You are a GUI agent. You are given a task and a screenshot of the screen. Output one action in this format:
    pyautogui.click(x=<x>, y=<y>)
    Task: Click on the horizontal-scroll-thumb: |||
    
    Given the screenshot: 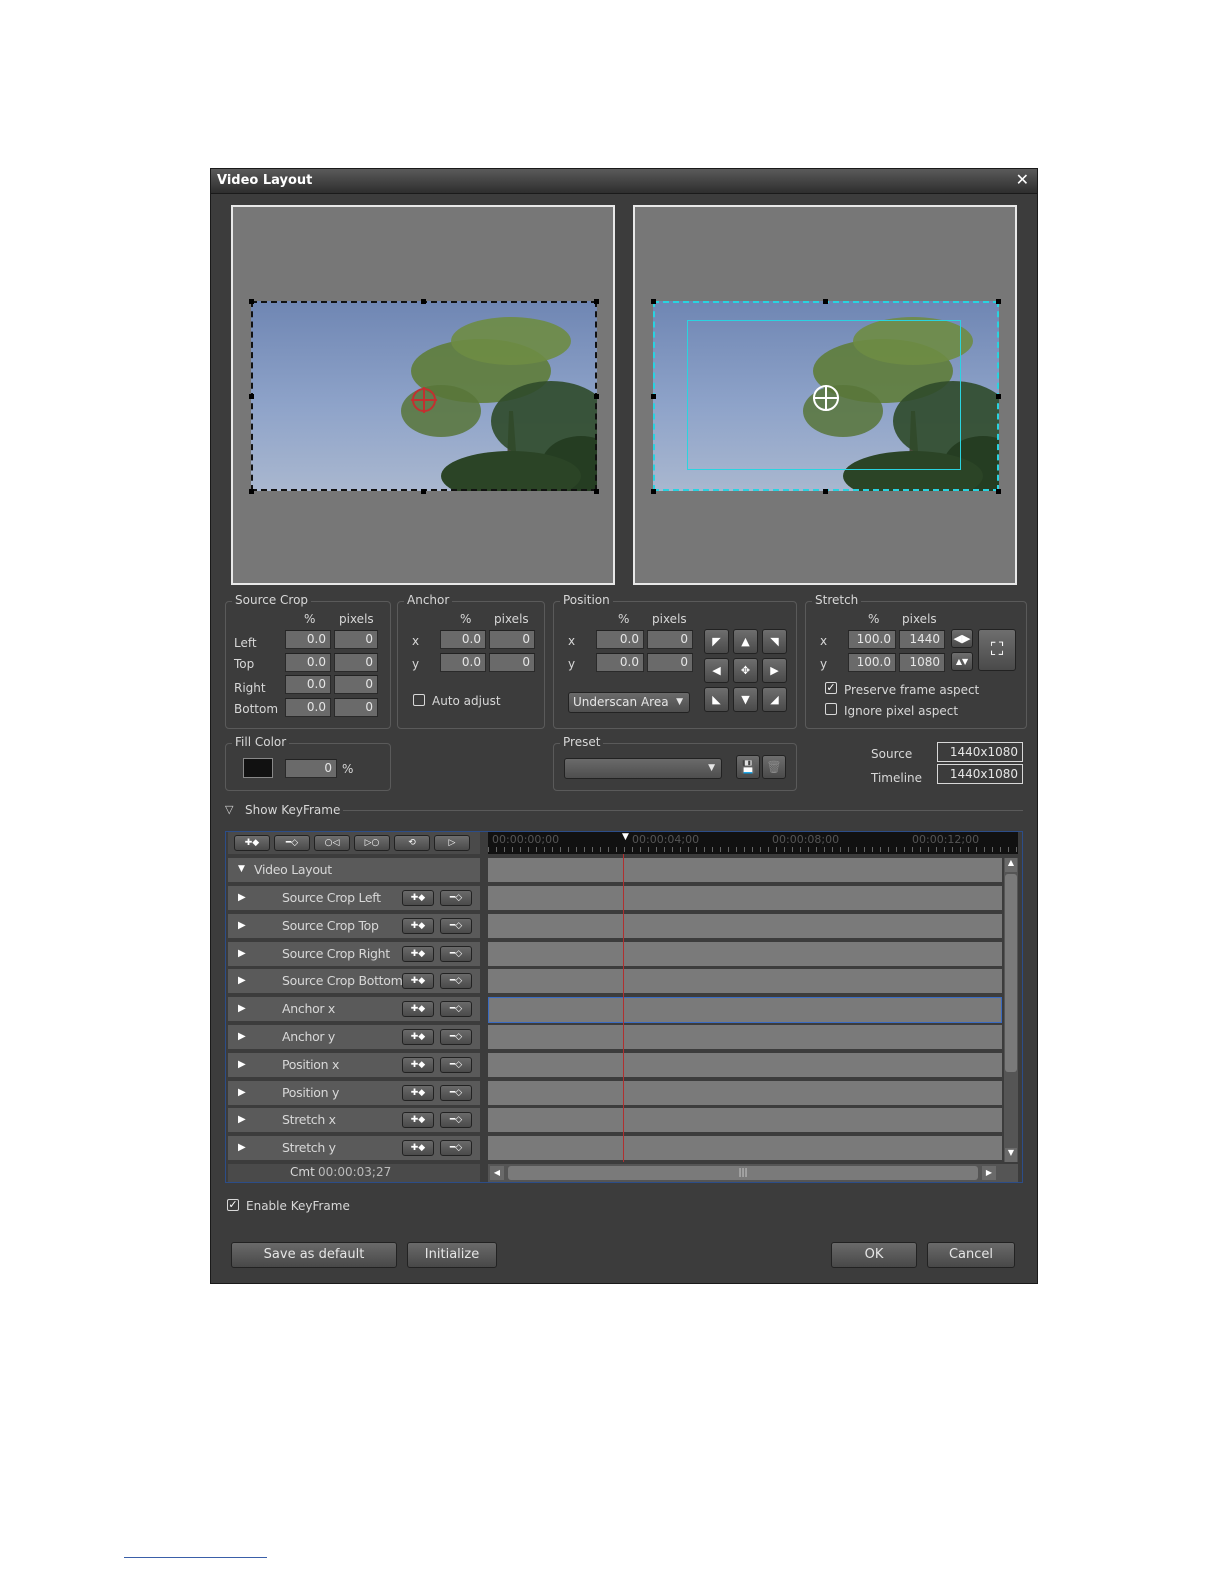 What is the action you would take?
    pyautogui.click(x=743, y=1173)
    